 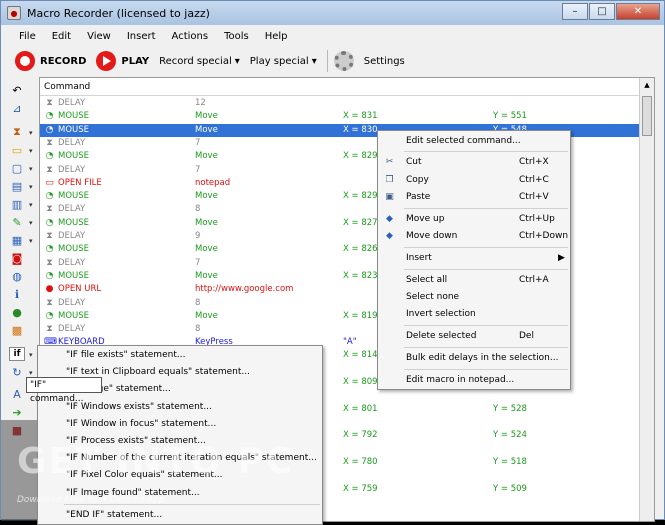 What do you see at coordinates (17, 204) in the screenshot?
I see `text-tool-icon: ▥` at bounding box center [17, 204].